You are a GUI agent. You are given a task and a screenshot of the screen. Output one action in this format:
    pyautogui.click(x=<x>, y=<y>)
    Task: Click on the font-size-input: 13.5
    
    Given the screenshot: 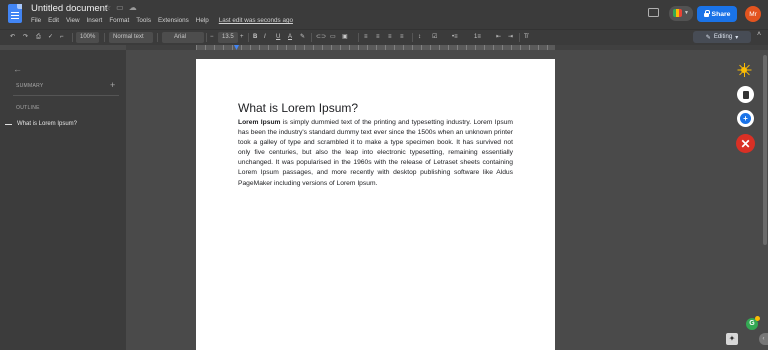 What is the action you would take?
    pyautogui.click(x=228, y=37)
    